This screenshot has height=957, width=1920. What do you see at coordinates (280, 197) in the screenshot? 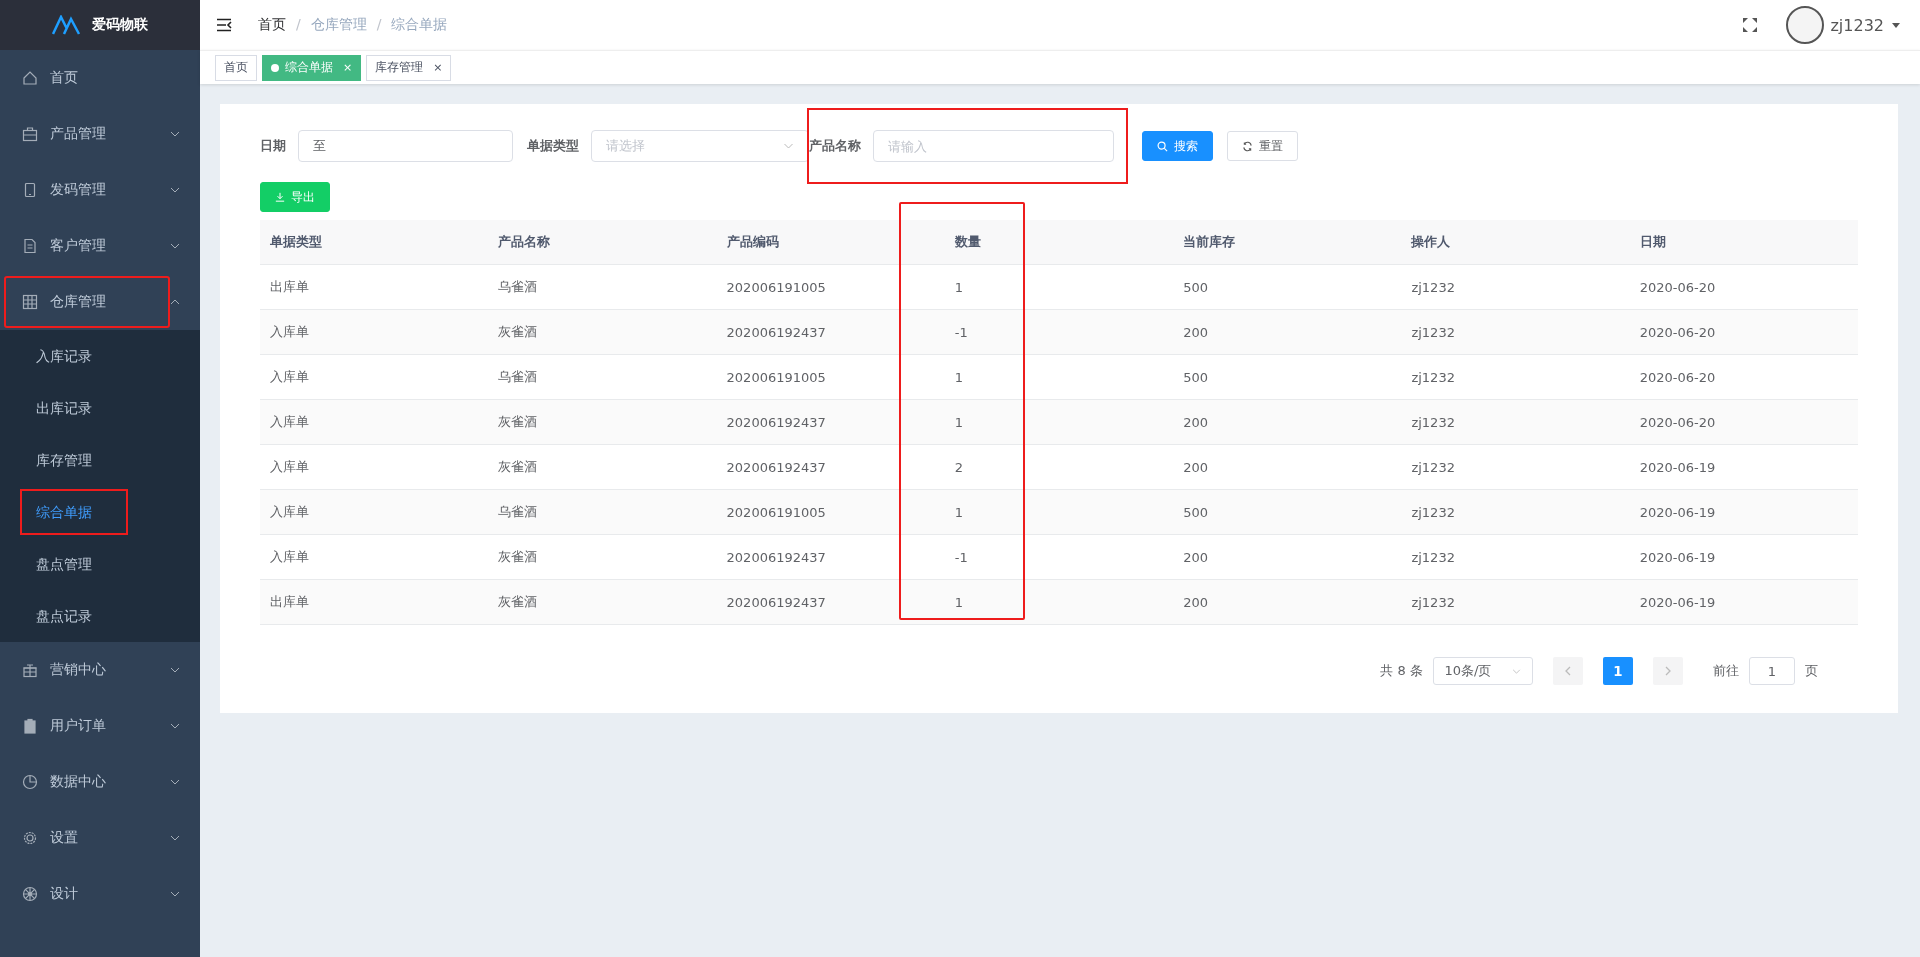
I see `download-icon` at bounding box center [280, 197].